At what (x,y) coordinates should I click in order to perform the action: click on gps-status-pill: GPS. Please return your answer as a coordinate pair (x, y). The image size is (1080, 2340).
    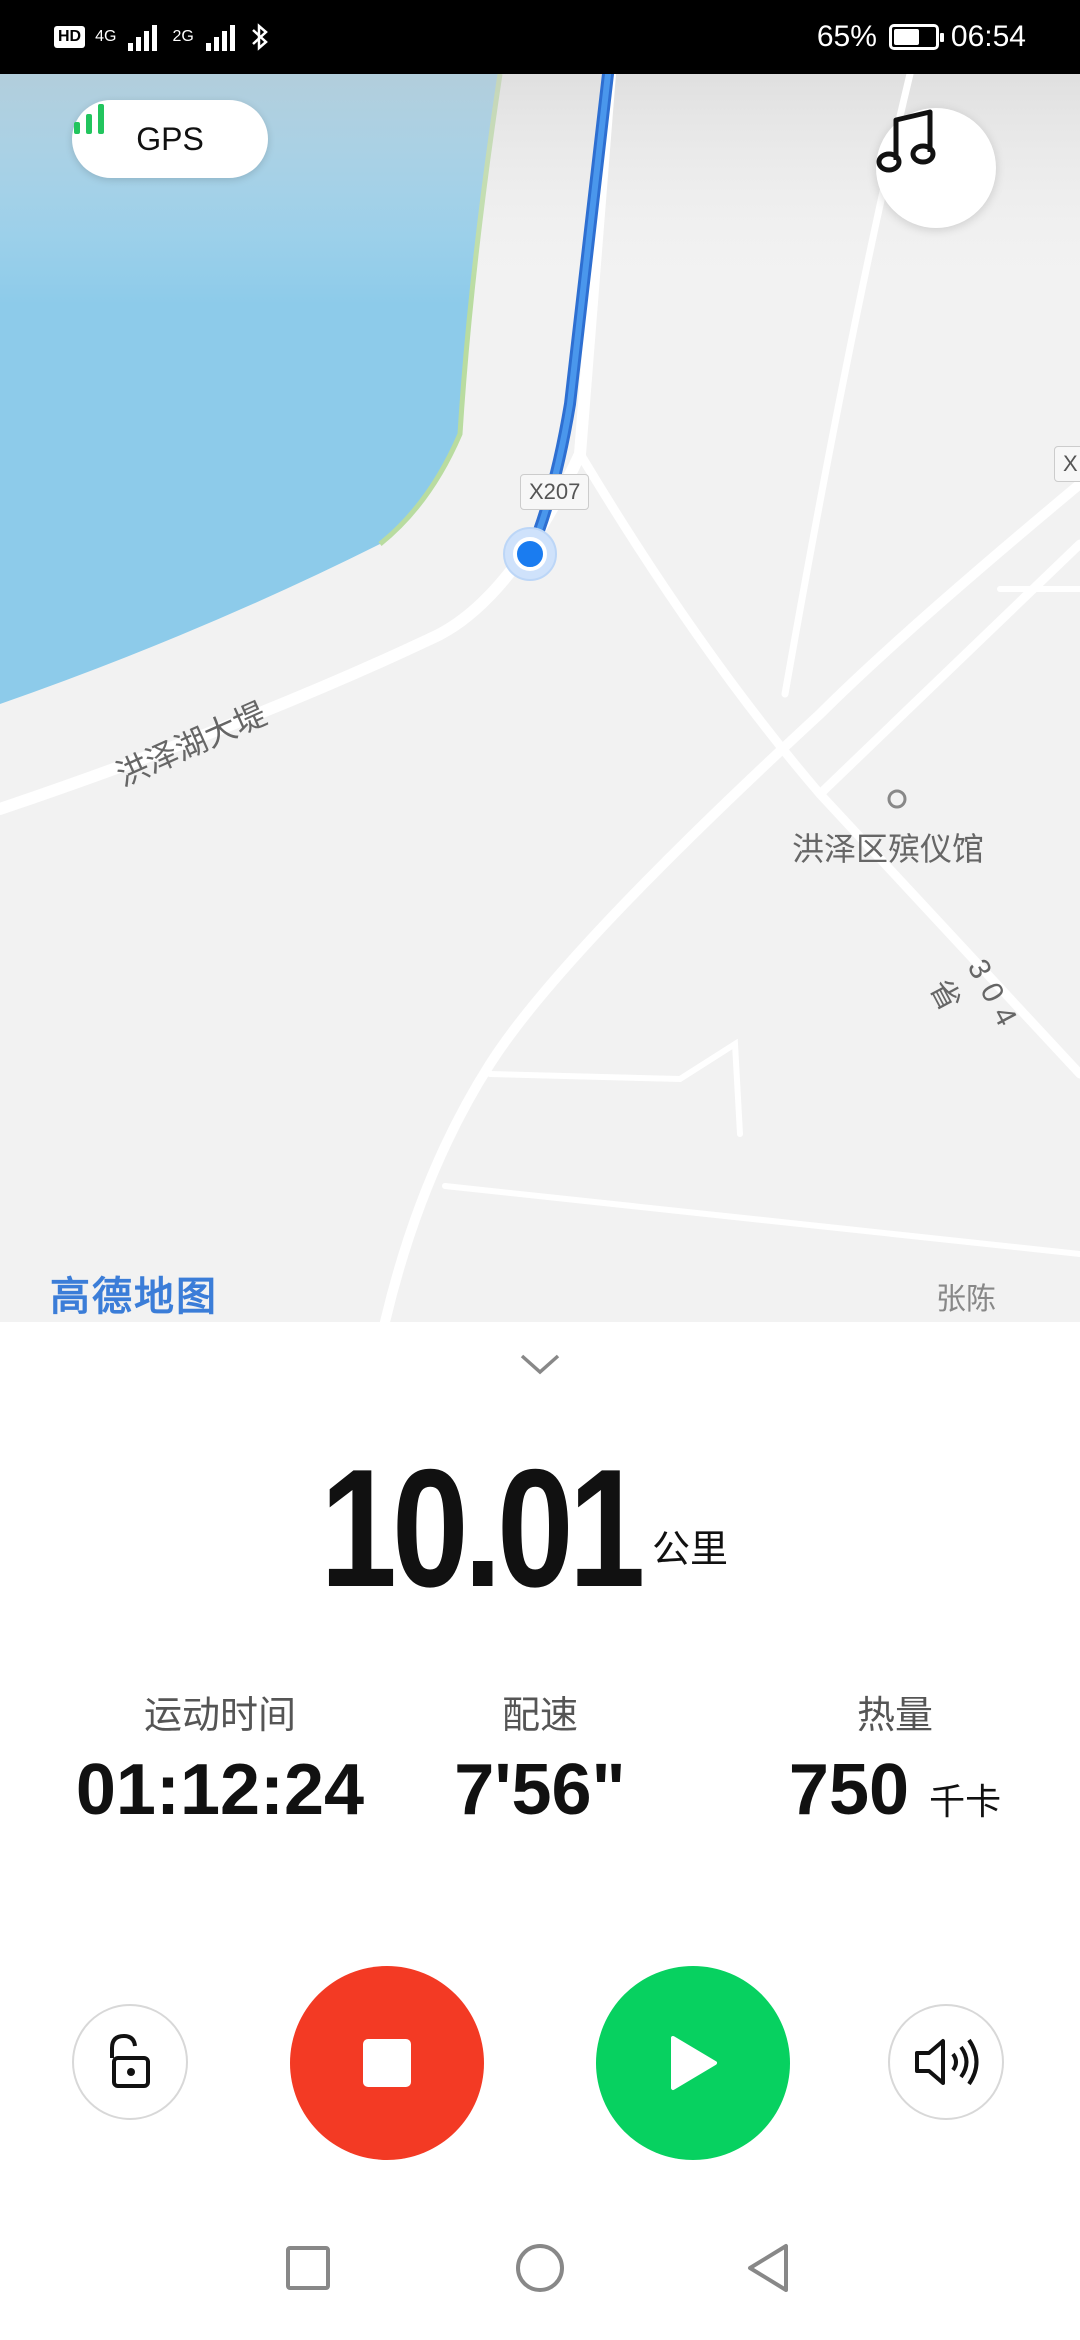
    Looking at the image, I should click on (170, 139).